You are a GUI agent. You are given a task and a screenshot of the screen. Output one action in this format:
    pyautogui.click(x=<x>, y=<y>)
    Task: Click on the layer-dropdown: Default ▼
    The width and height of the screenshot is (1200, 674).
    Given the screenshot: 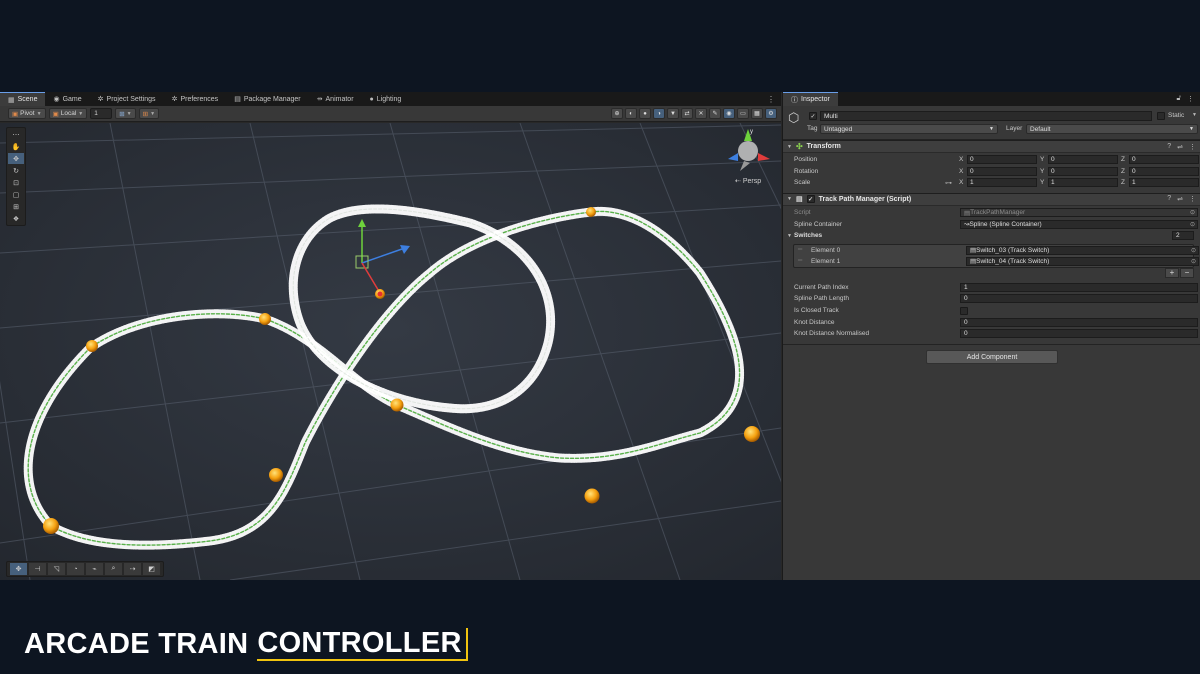 What is the action you would take?
    pyautogui.click(x=1112, y=129)
    